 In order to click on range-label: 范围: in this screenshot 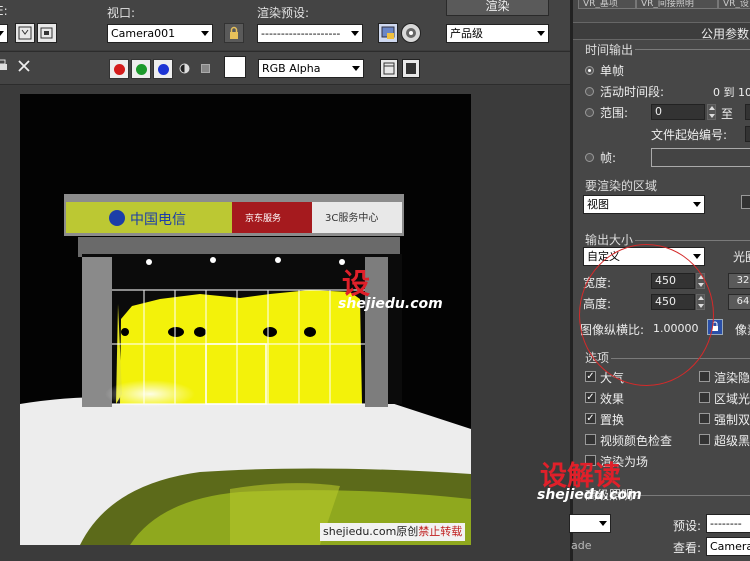, I will do `click(614, 113)`.